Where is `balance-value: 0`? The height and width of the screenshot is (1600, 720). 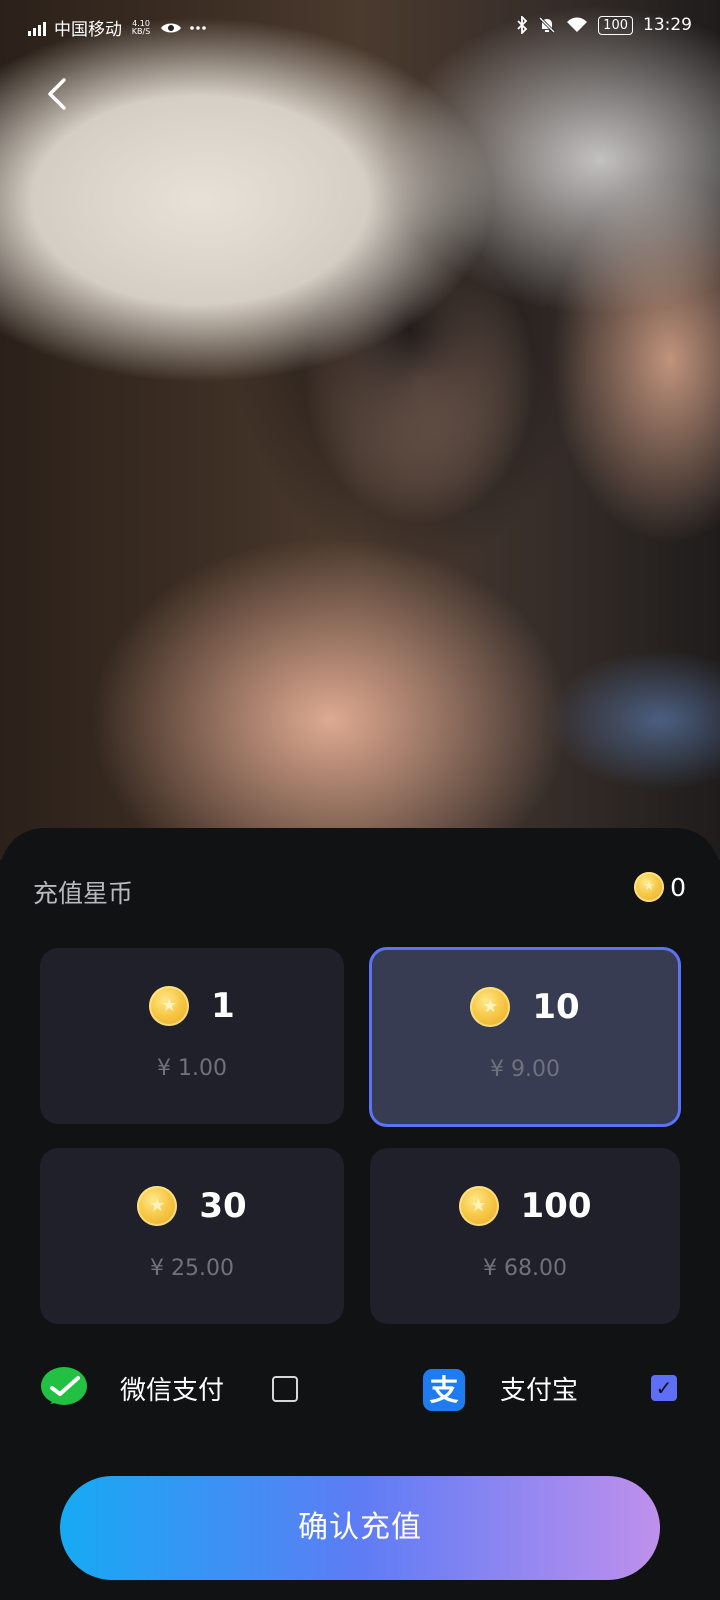
balance-value: 0 is located at coordinates (678, 887).